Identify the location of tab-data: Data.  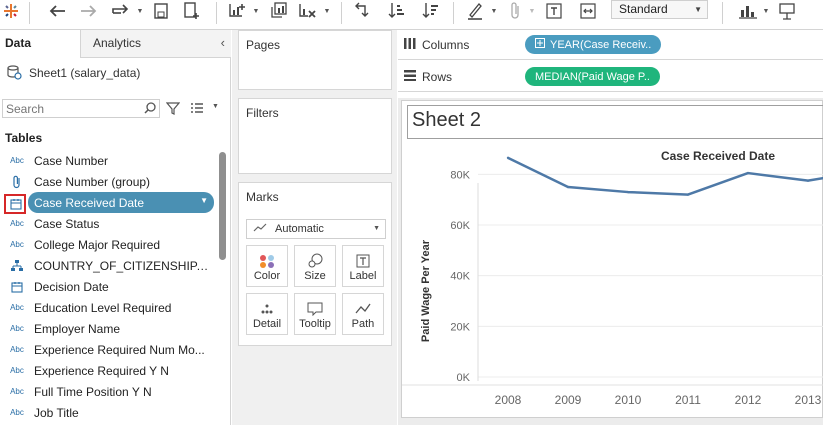
(40, 44).